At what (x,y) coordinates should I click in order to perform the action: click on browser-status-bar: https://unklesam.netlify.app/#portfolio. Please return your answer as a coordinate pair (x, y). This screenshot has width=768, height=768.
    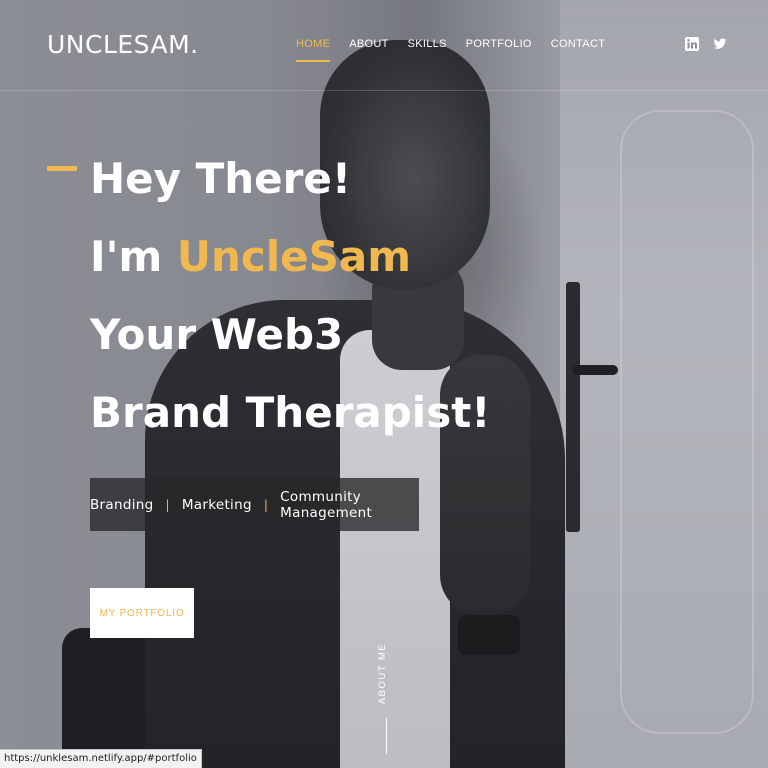
    Looking at the image, I should click on (101, 758).